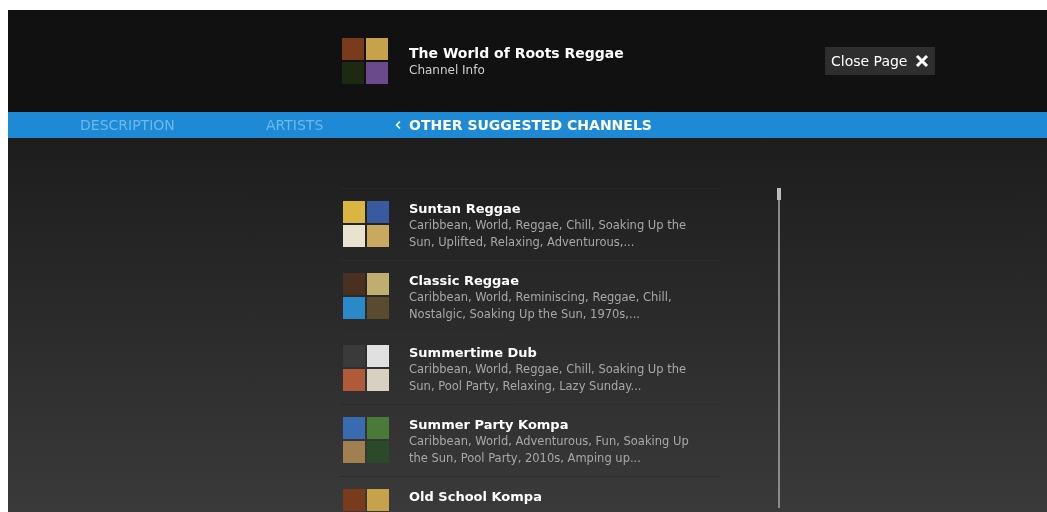 The image size is (1047, 512). What do you see at coordinates (464, 281) in the screenshot?
I see `channel-name: Classic Reggae` at bounding box center [464, 281].